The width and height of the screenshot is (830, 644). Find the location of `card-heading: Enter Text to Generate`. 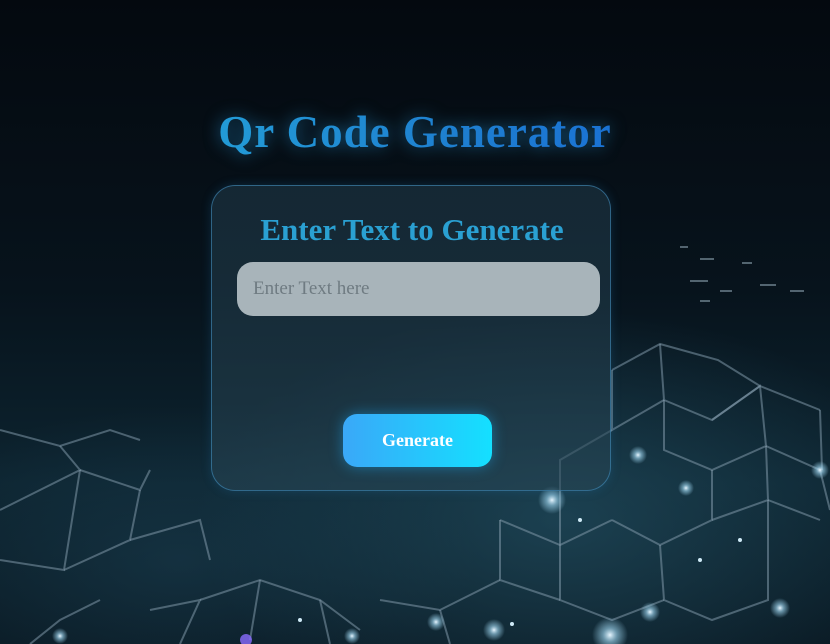

card-heading: Enter Text to Generate is located at coordinates (412, 229).